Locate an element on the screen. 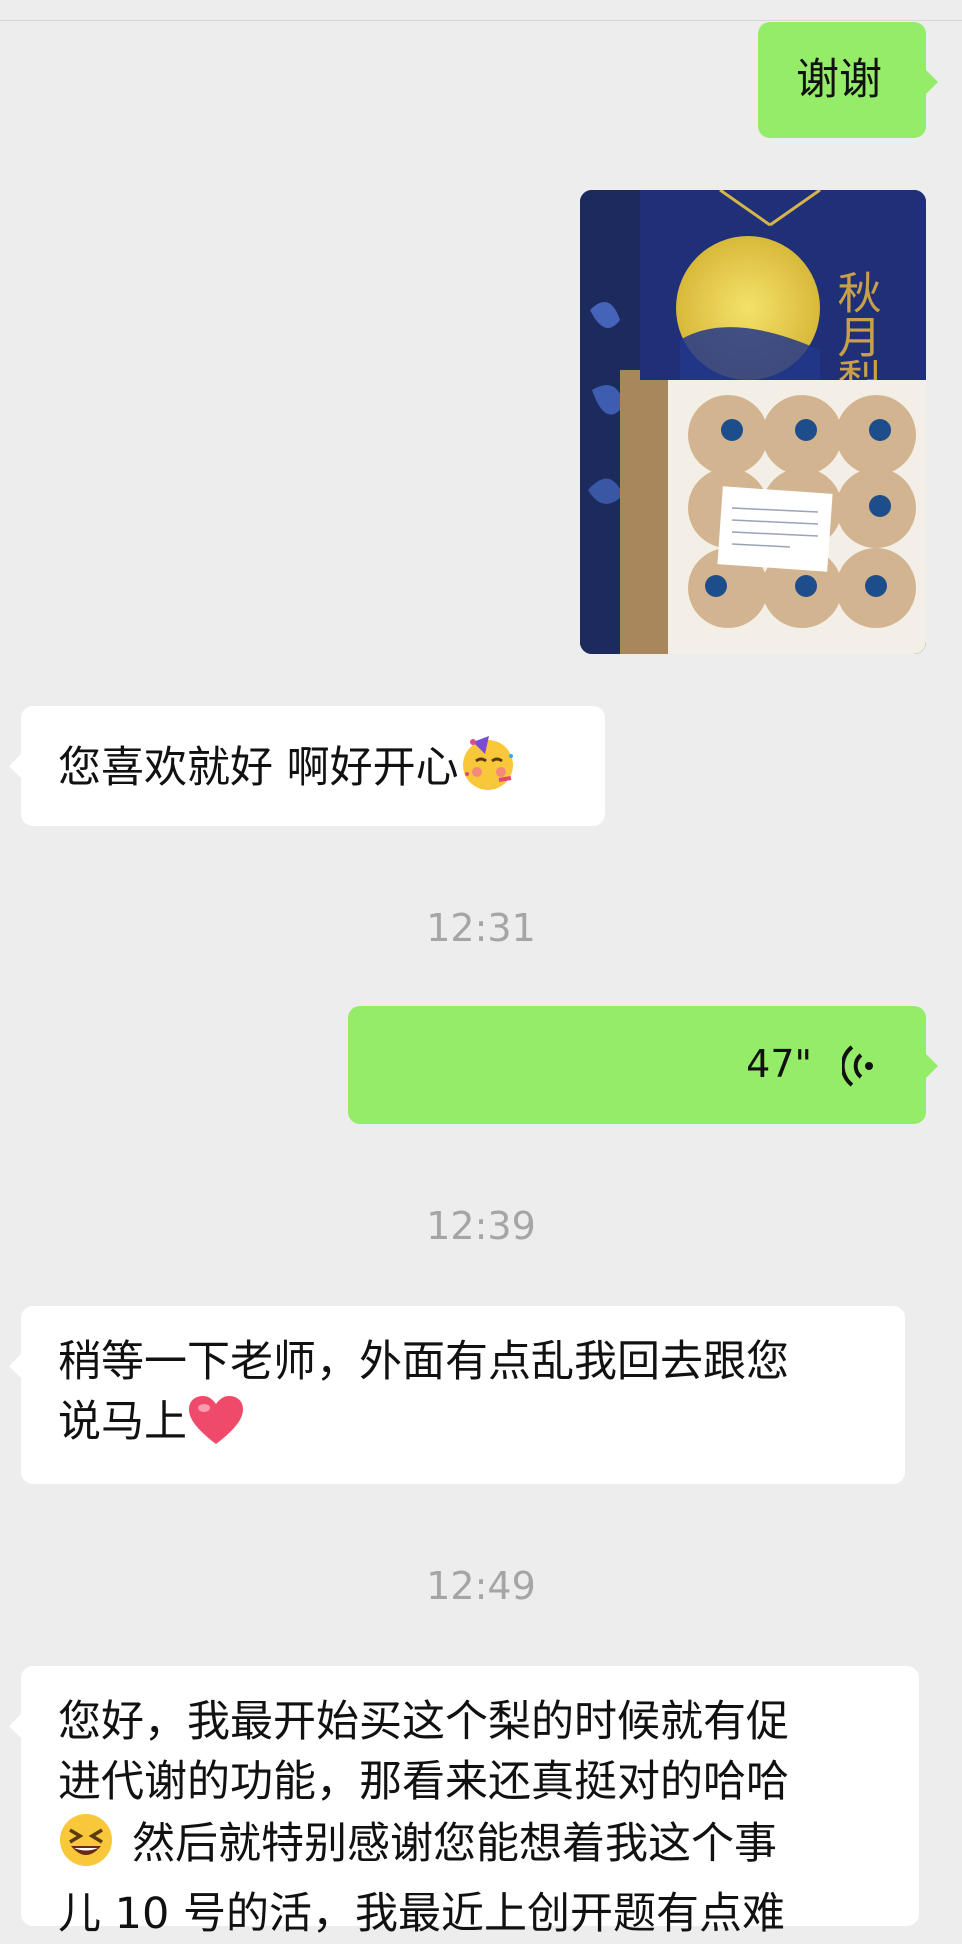 The image size is (962, 1944). message-line: 然后就特别感谢您能想着我这个事 is located at coordinates (454, 1844).